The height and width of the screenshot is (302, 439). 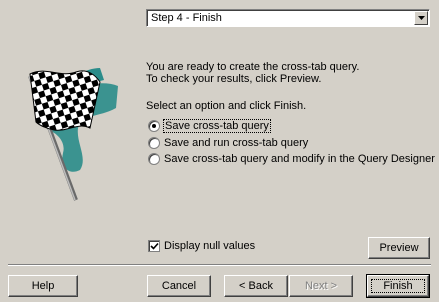 What do you see at coordinates (209, 246) in the screenshot?
I see `display-null-values-label: Display null values` at bounding box center [209, 246].